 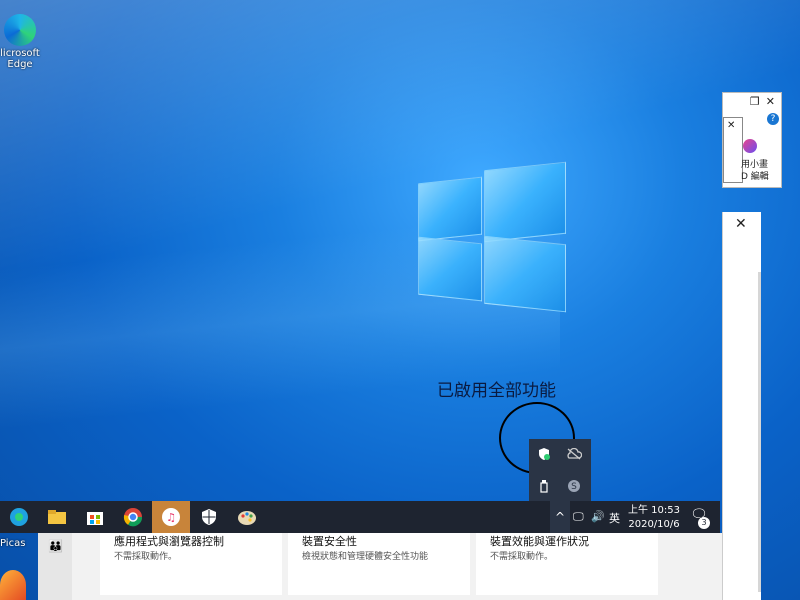 I want to click on scrollbar, so click(x=759, y=432).